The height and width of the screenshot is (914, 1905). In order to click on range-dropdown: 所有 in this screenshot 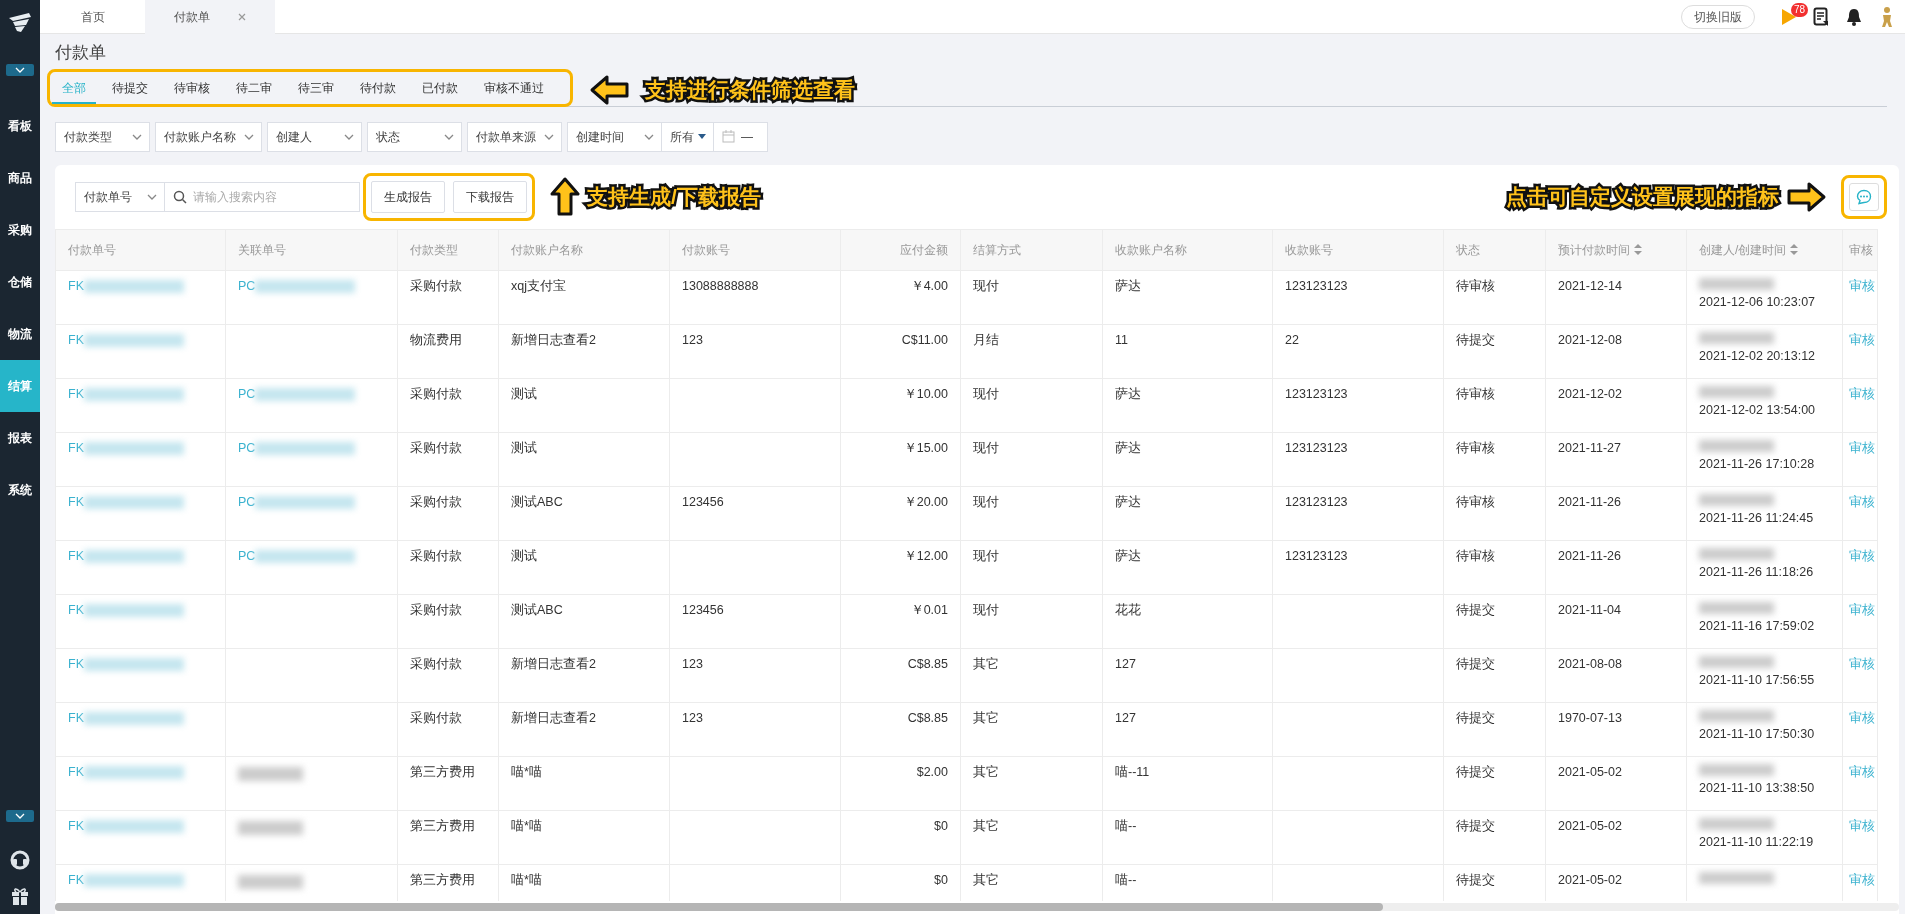, I will do `click(688, 136)`.